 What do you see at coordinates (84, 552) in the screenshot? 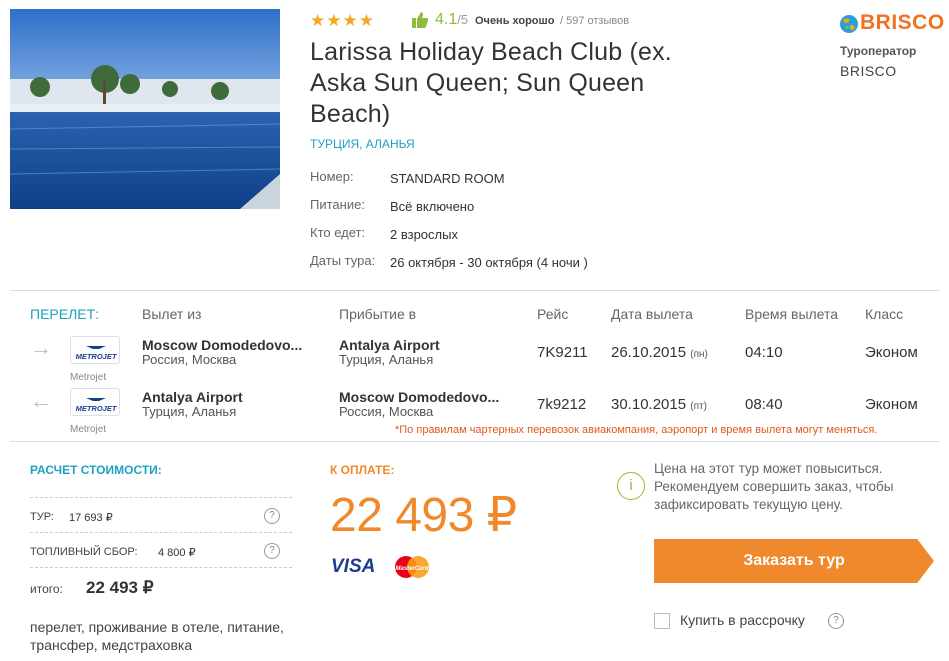
I see `fuel-fee-label: ТОПЛИВНЫЙ СБОР:` at bounding box center [84, 552].